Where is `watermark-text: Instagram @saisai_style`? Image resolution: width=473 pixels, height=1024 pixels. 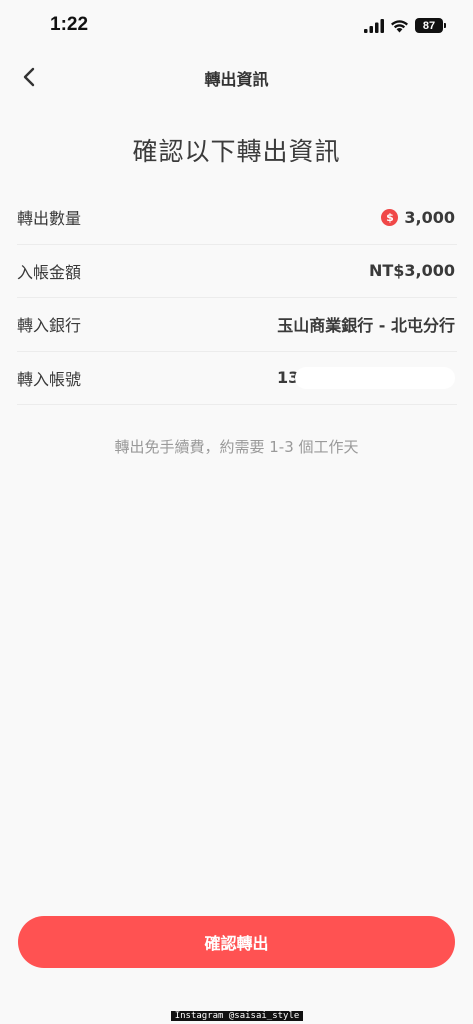 watermark-text: Instagram @saisai_style is located at coordinates (237, 1016).